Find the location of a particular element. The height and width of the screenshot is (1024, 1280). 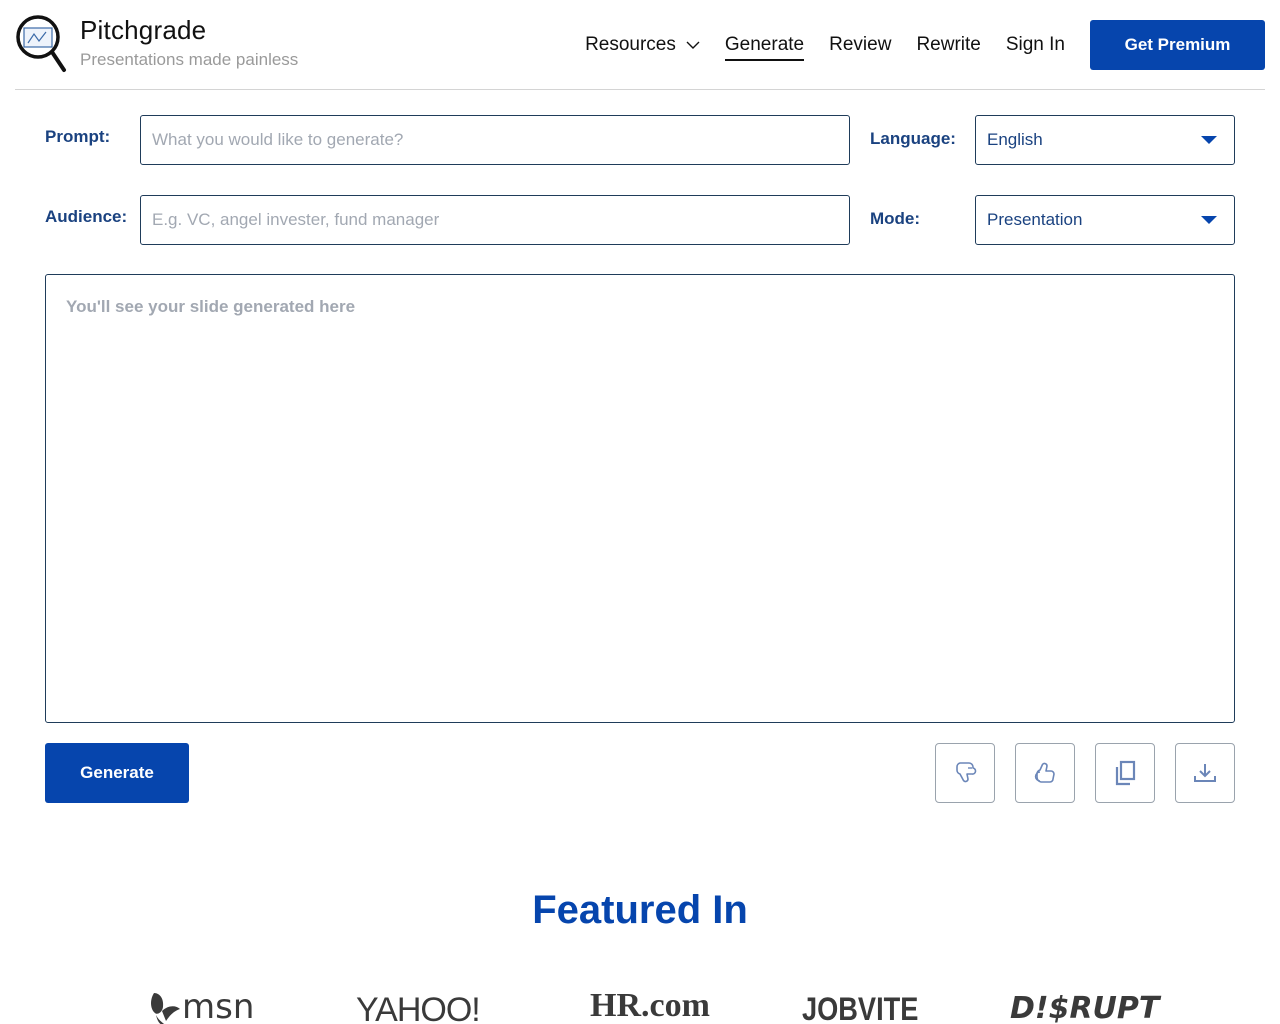

msn-logo: msn is located at coordinates (201, 1005).